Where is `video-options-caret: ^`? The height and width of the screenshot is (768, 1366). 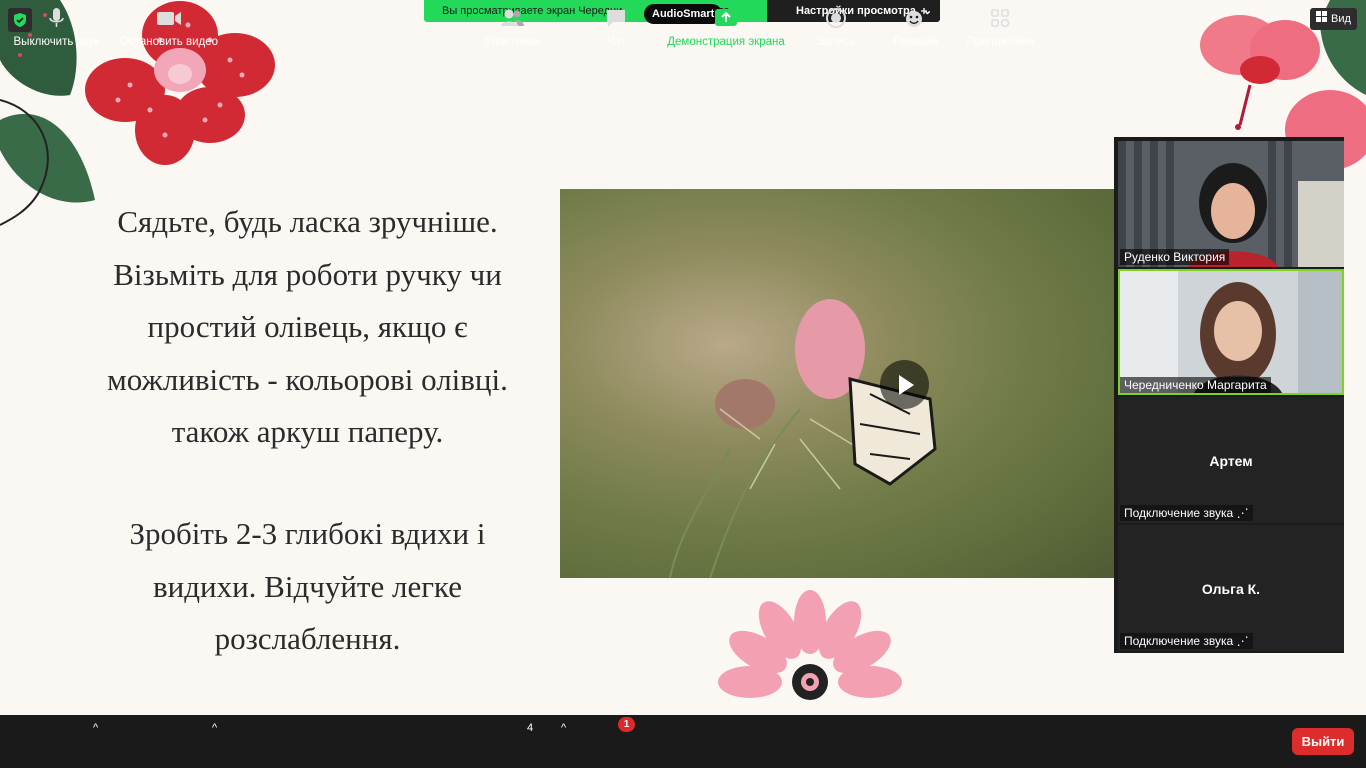
video-options-caret: ^ is located at coordinates (214, 728).